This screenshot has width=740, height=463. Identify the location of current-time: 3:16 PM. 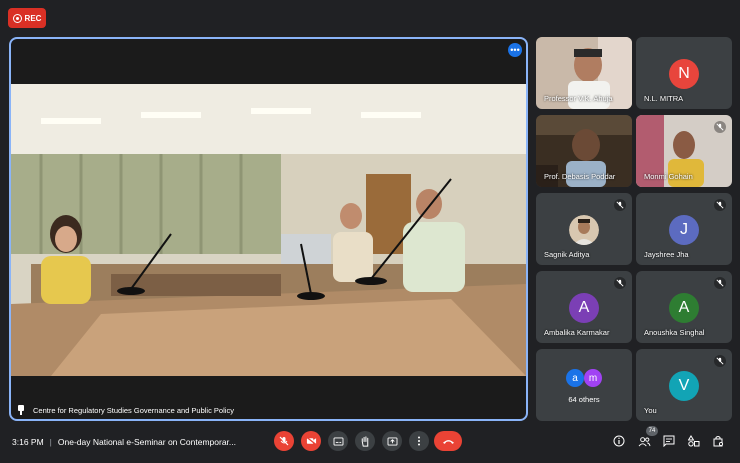
(28, 442).